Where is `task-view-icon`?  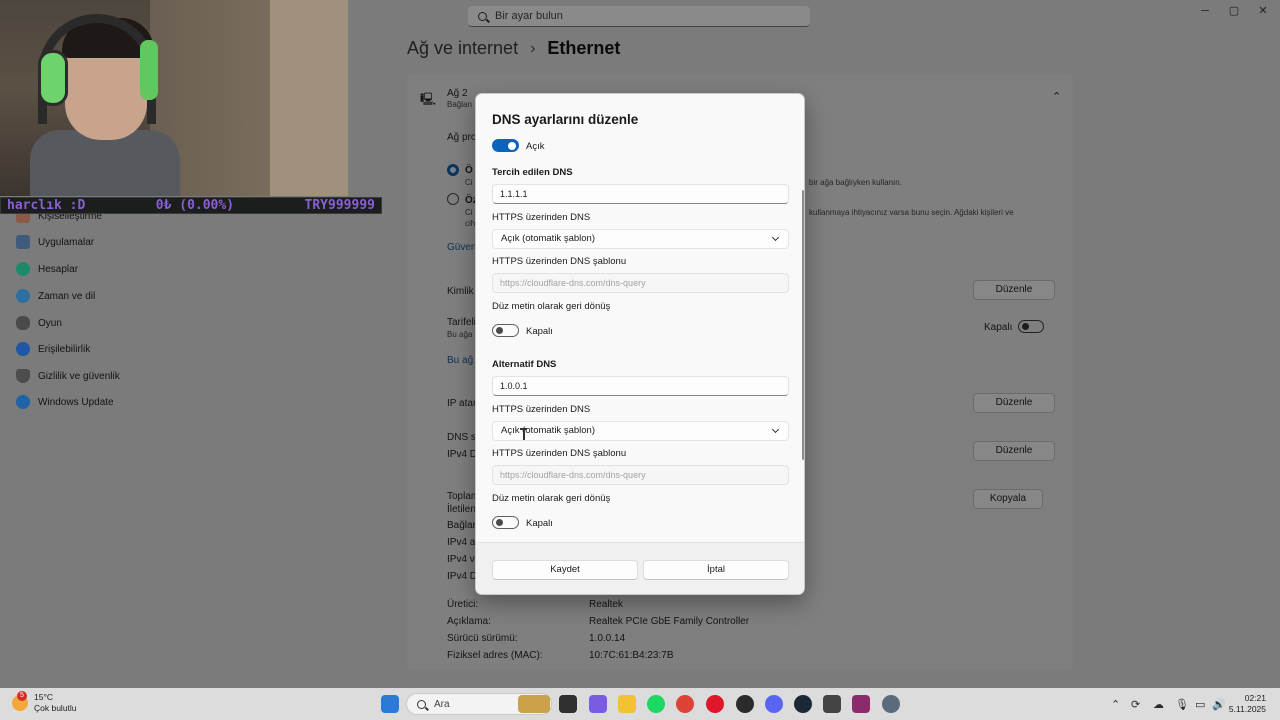
task-view-icon is located at coordinates (568, 704).